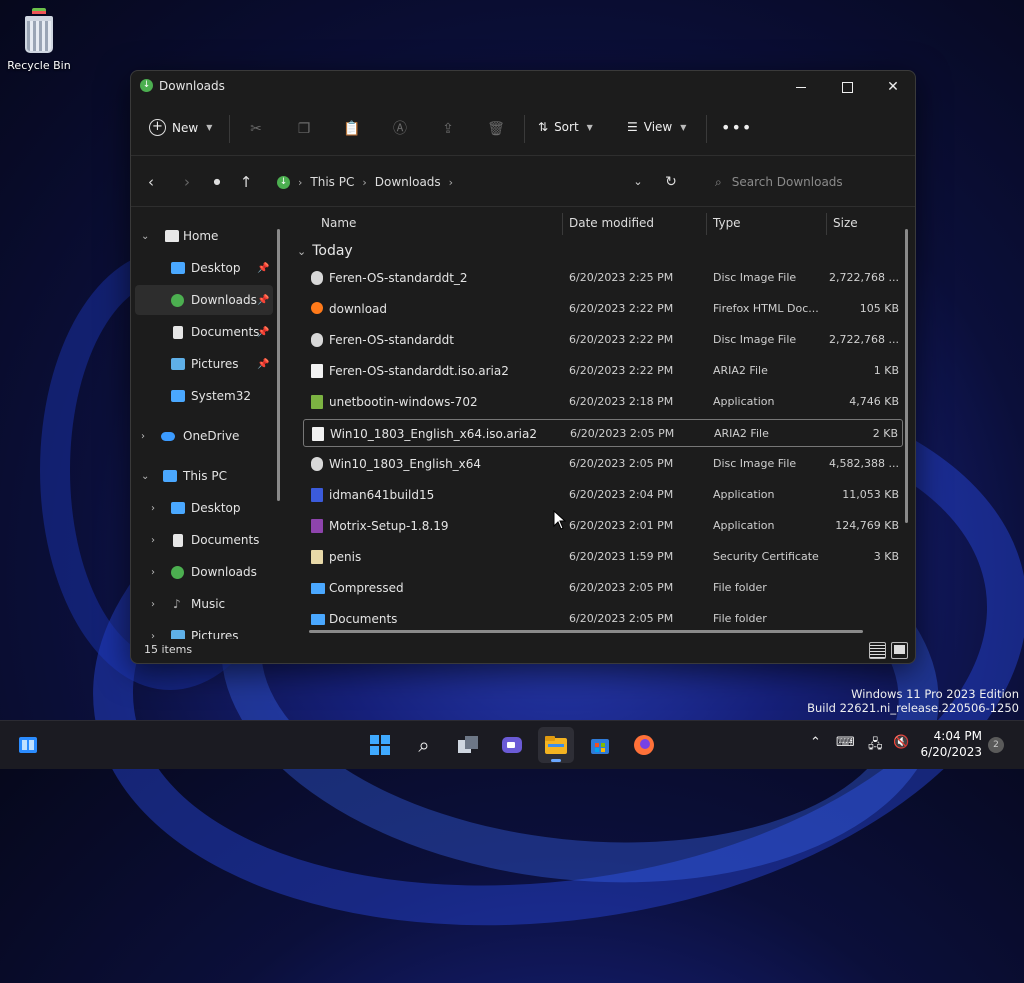 The height and width of the screenshot is (983, 1024). I want to click on new-button: + New ▼, so click(180, 127).